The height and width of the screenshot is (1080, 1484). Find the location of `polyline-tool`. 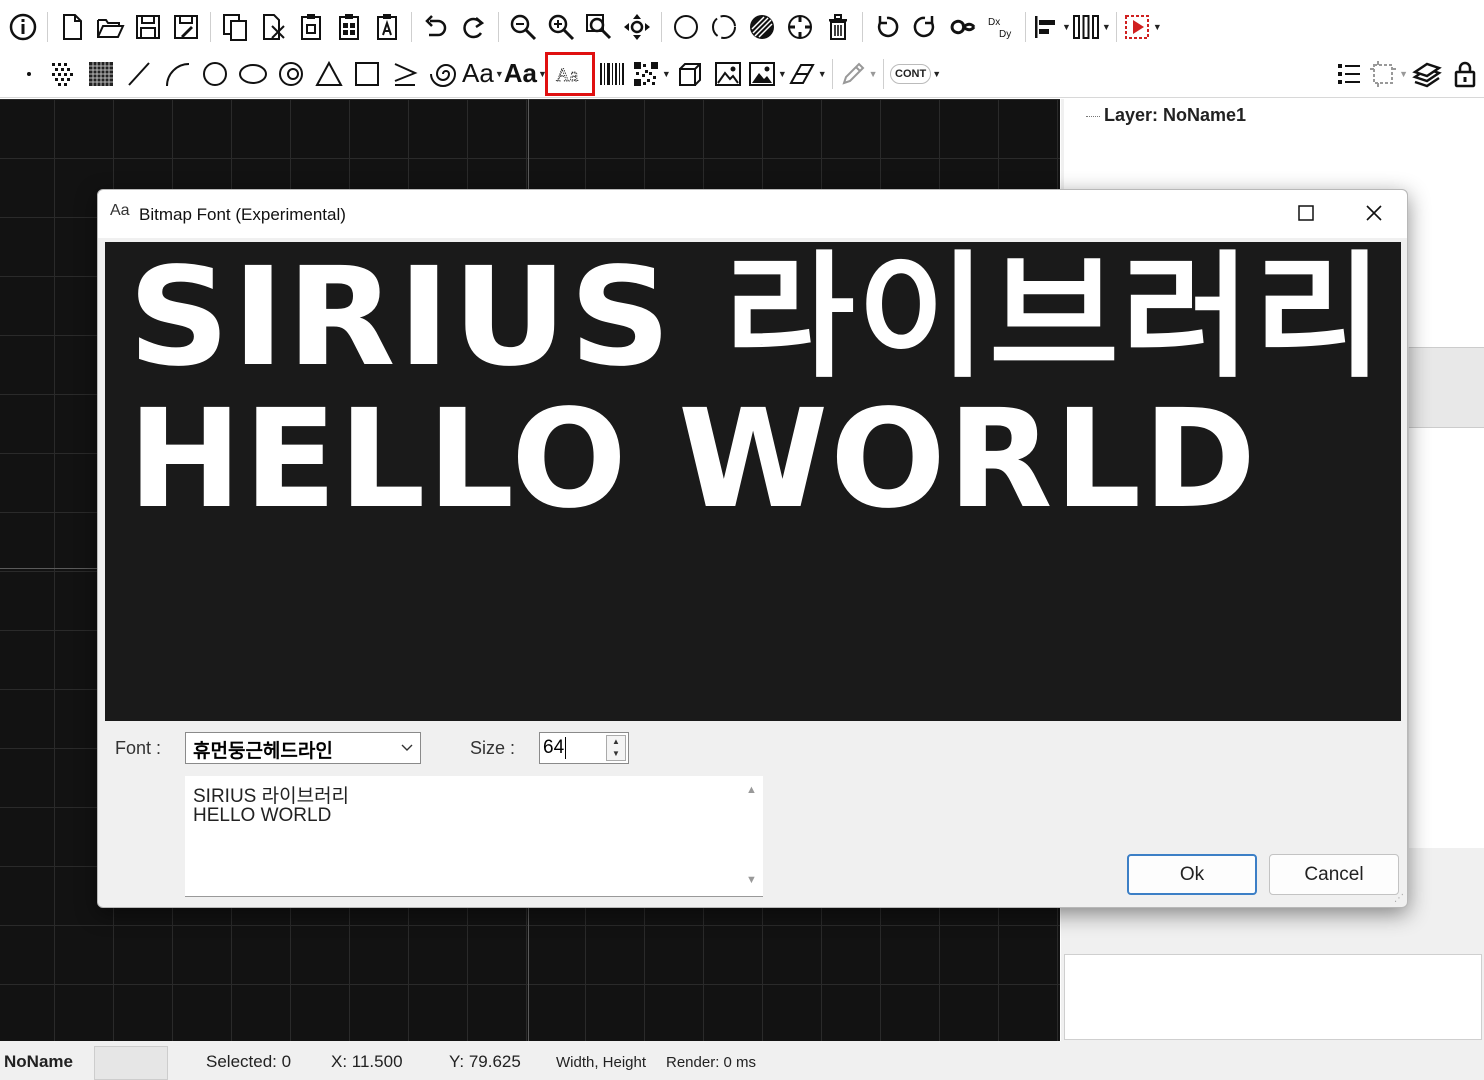

polyline-tool is located at coordinates (405, 74).